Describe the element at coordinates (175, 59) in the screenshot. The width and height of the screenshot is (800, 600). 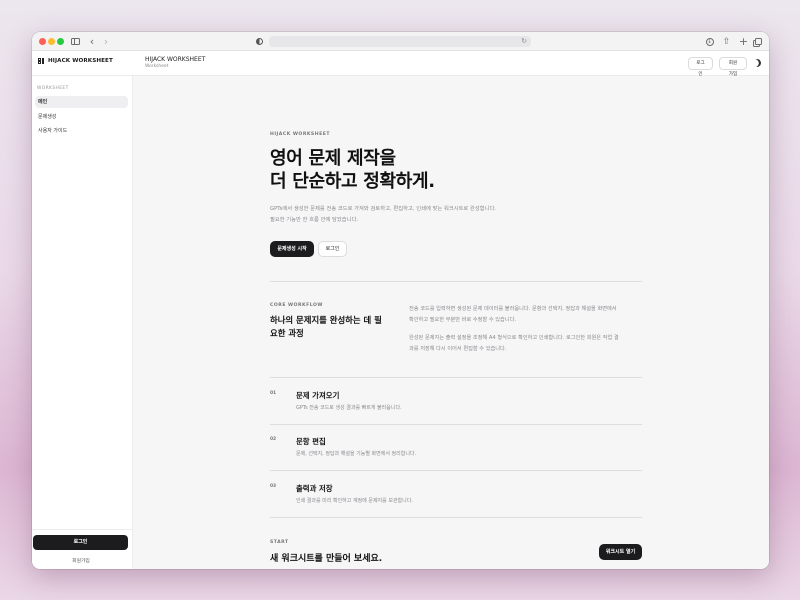
I see `page-title: HIJACK WORKSHEET` at that location.